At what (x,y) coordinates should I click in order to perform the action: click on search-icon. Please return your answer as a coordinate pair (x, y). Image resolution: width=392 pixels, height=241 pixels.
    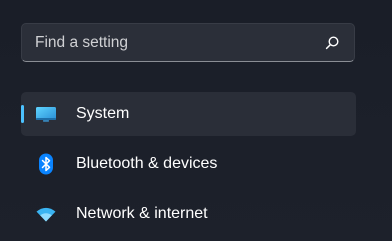
    Looking at the image, I should click on (332, 43).